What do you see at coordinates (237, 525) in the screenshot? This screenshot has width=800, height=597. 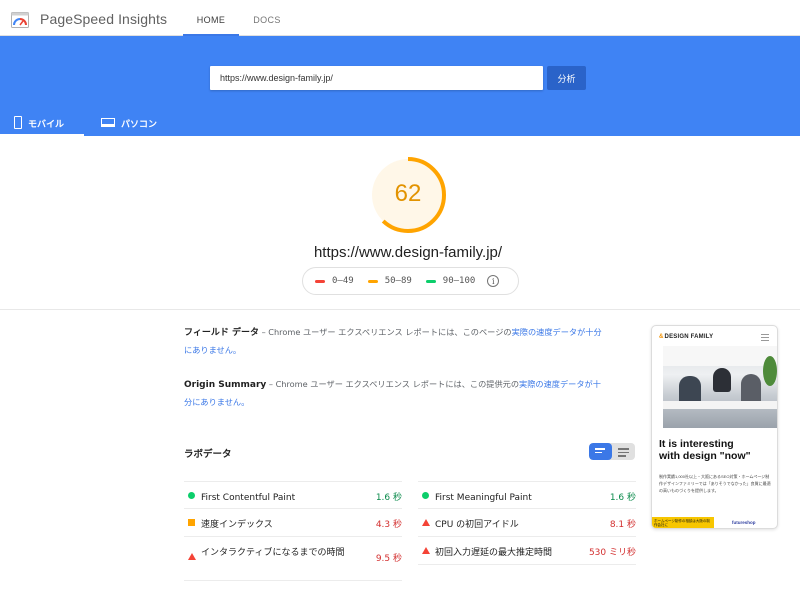 I see `metric-name: 速度インデックス` at bounding box center [237, 525].